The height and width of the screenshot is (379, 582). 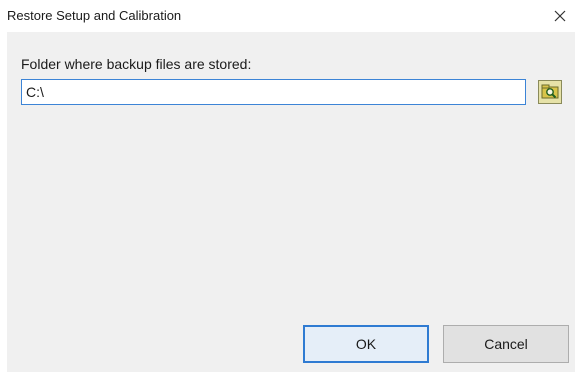 I want to click on dialog-title: Restore Setup and Calibration, so click(x=94, y=15).